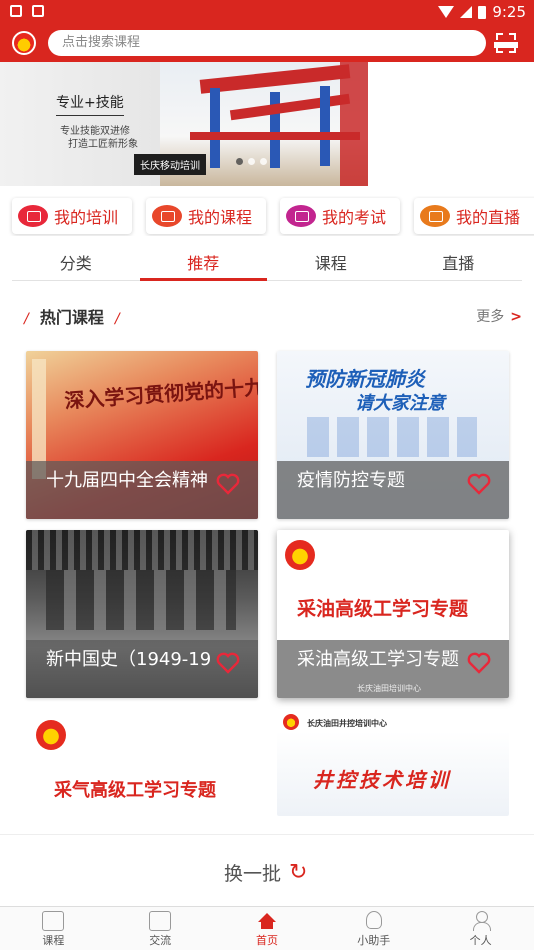 This screenshot has width=534, height=950. What do you see at coordinates (253, 874) in the screenshot?
I see `refresh-label: 换一批` at bounding box center [253, 874].